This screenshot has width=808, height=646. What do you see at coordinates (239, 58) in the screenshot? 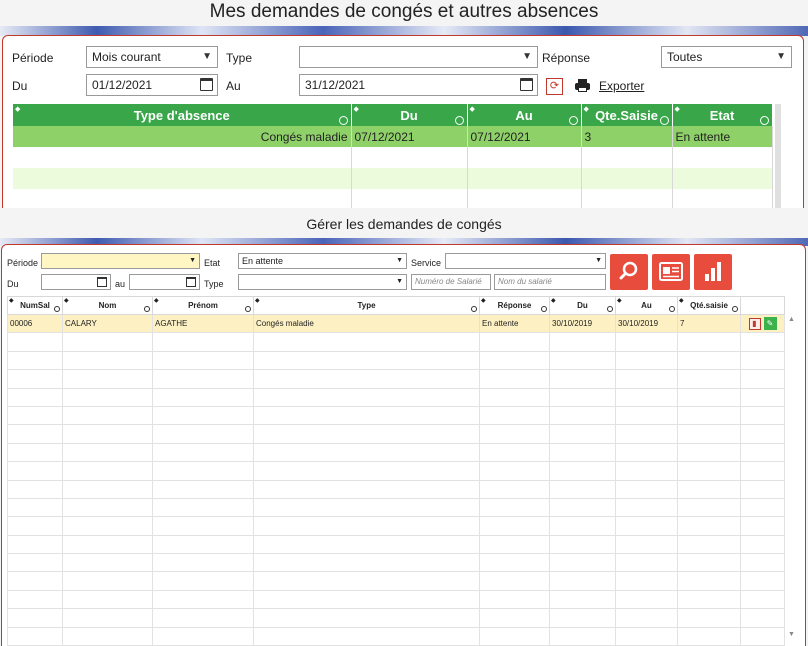
I see `type-label: Type` at bounding box center [239, 58].